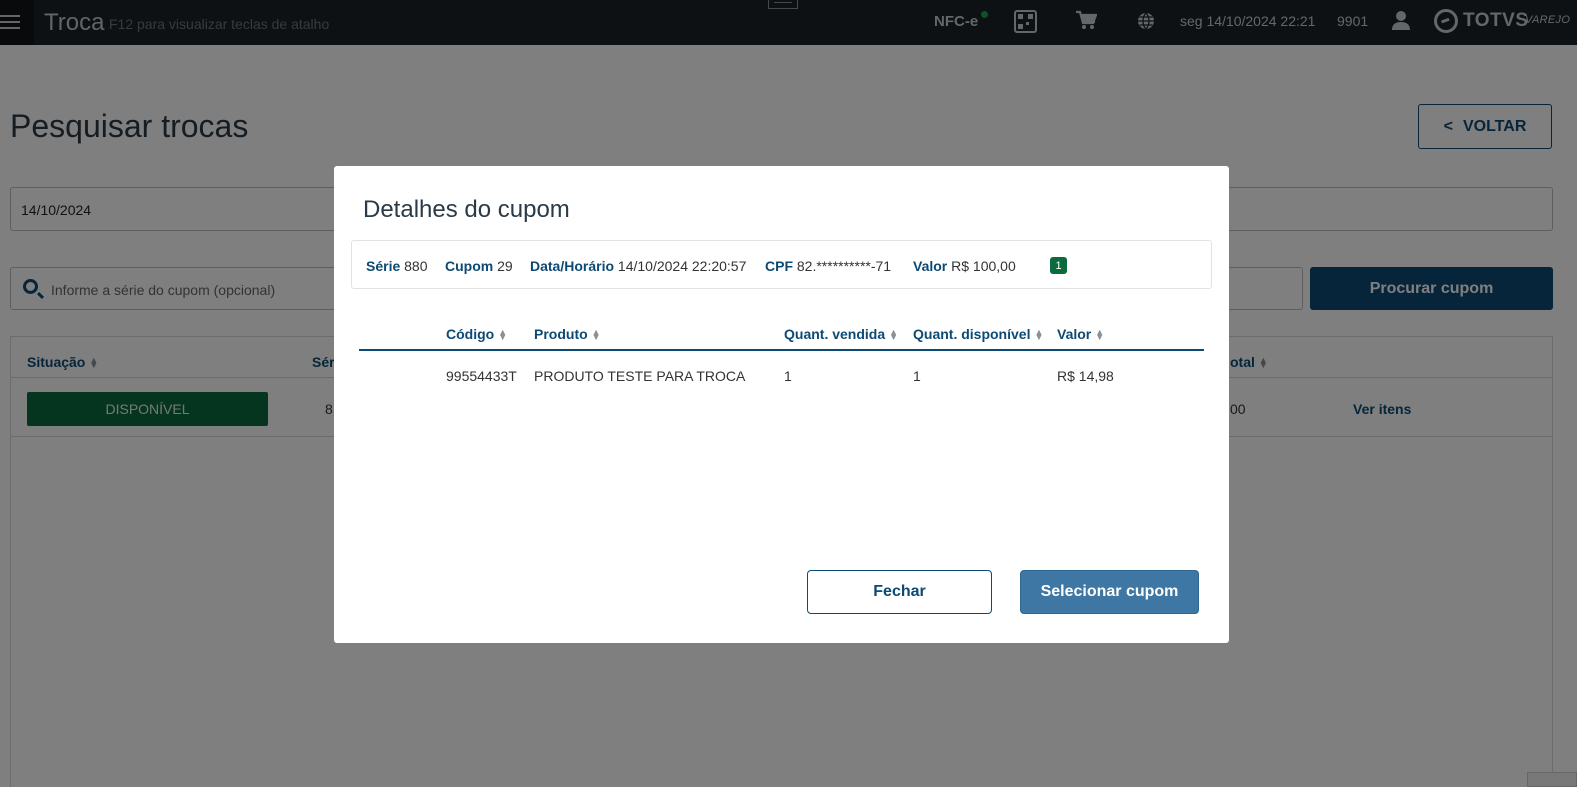 Image resolution: width=1577 pixels, height=787 pixels. What do you see at coordinates (964, 266) in the screenshot?
I see `info-valor: Valor R$ 100,00` at bounding box center [964, 266].